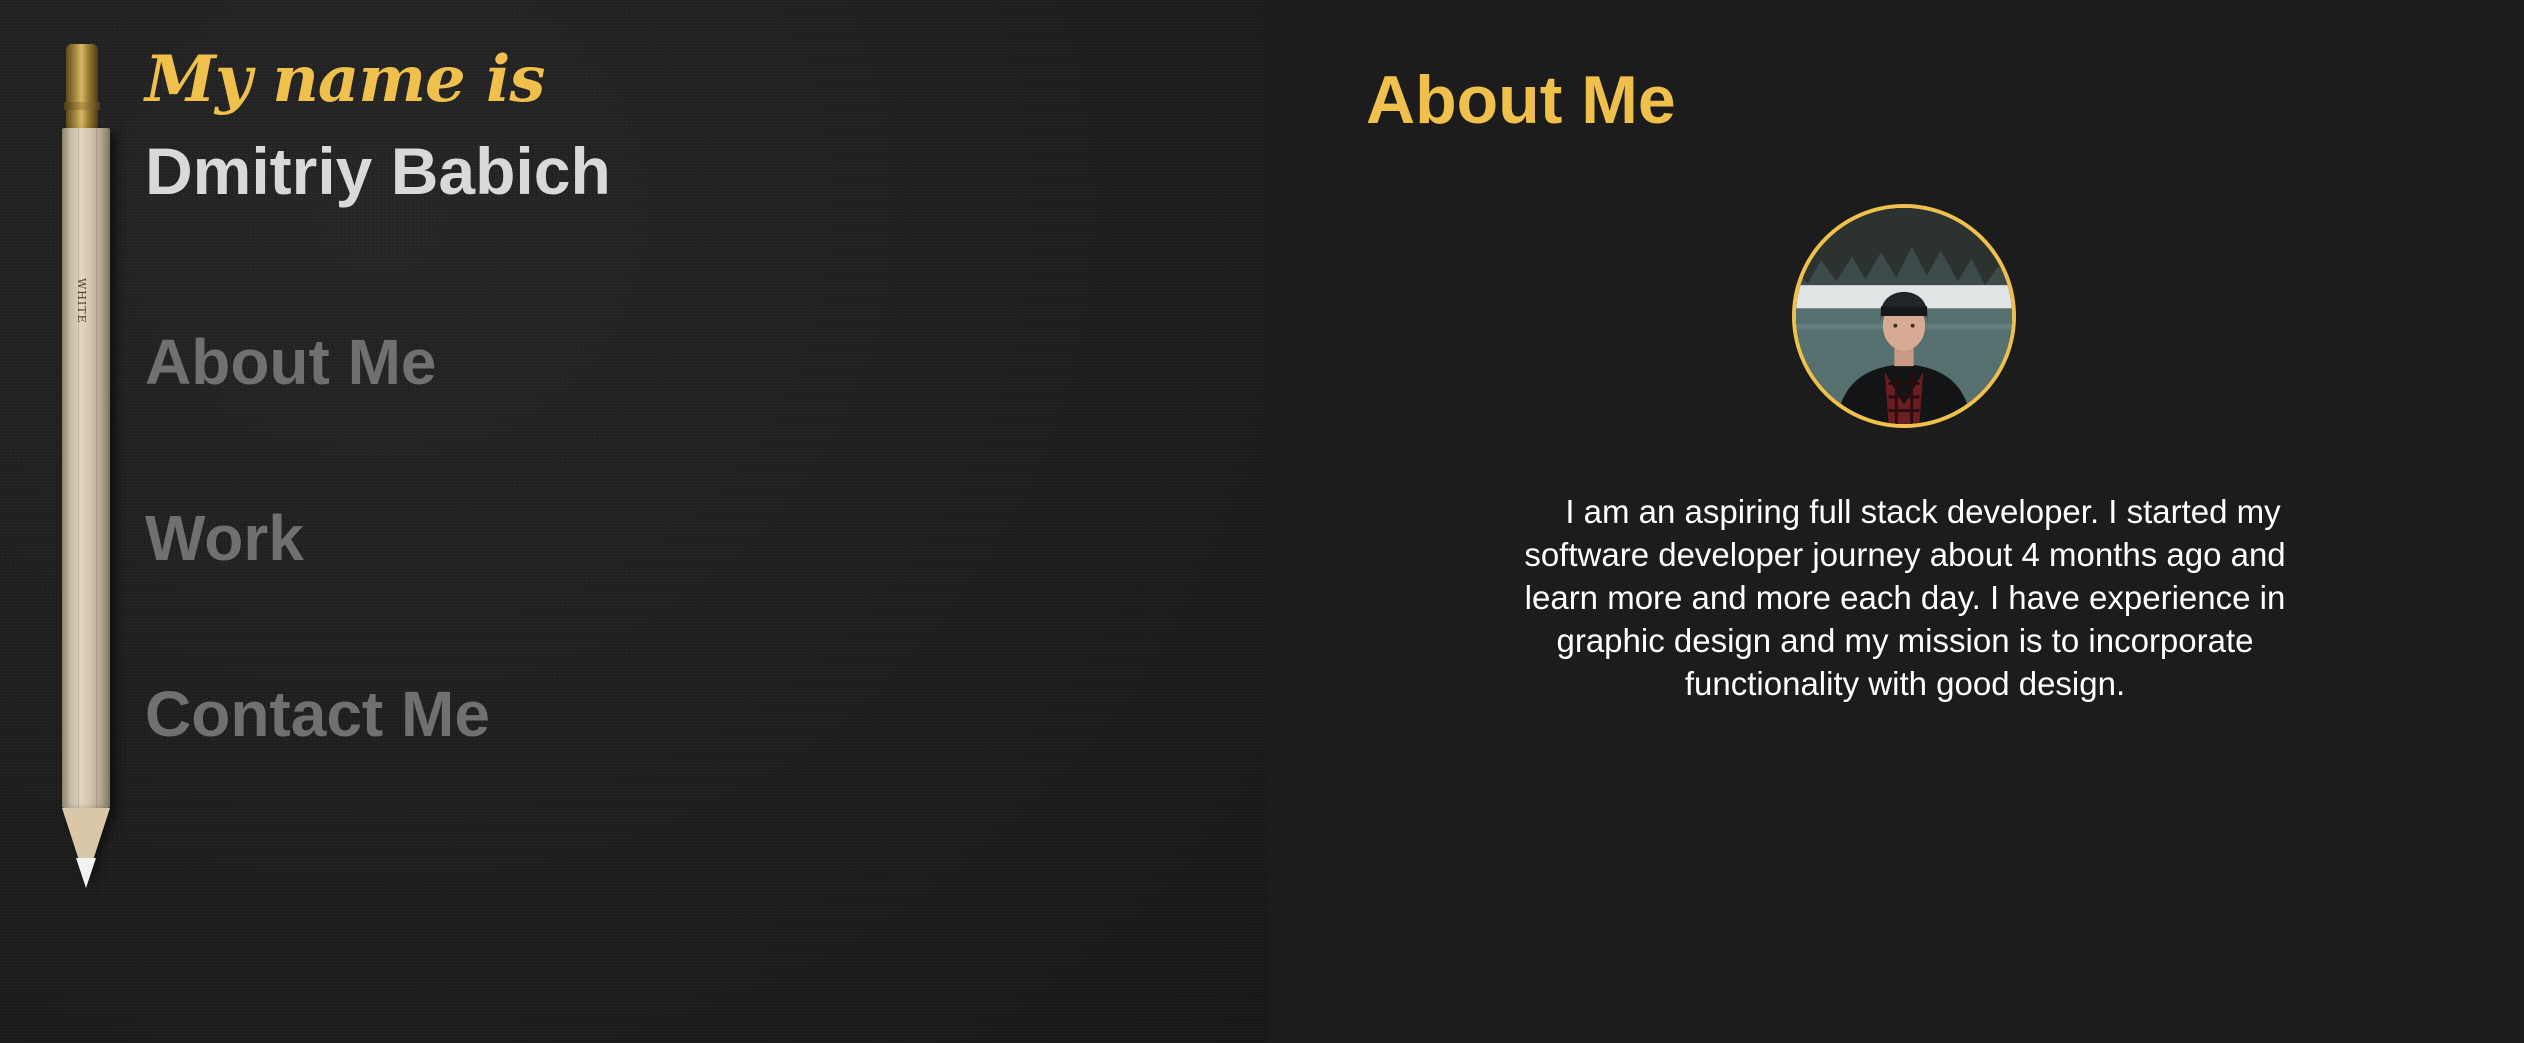 Image resolution: width=2524 pixels, height=1043 pixels. I want to click on pencil-lead, so click(86, 873).